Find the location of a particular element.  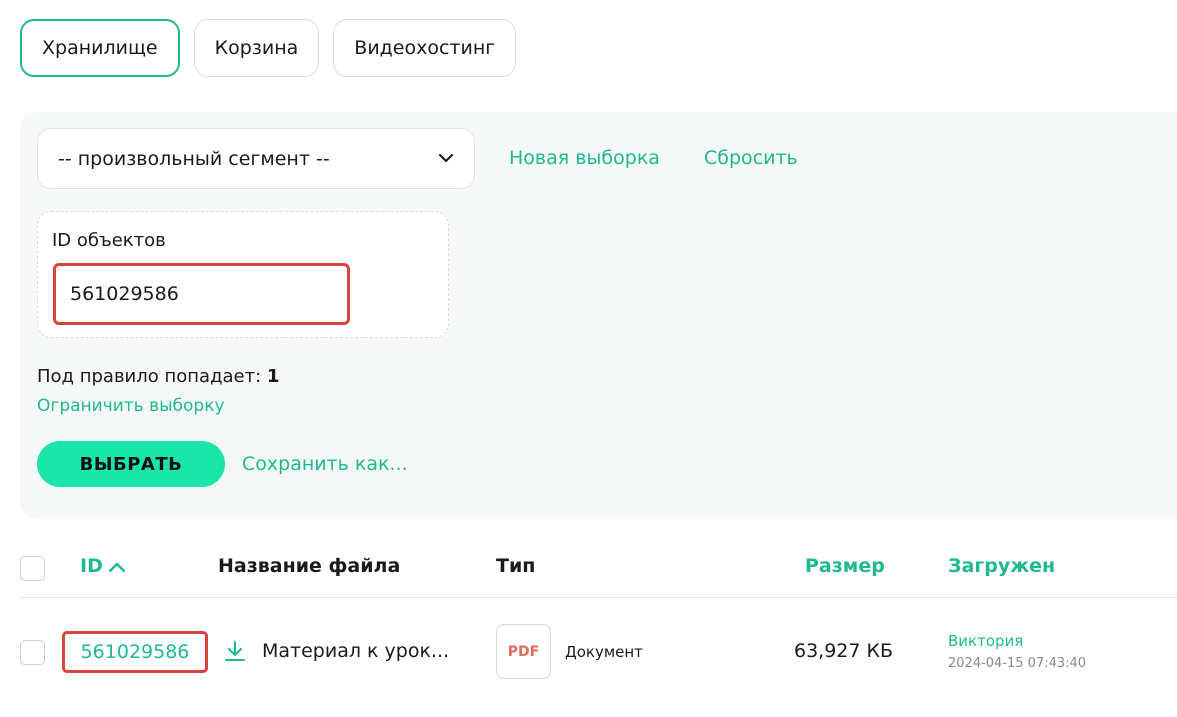

select-all-checkbox is located at coordinates (32, 568).